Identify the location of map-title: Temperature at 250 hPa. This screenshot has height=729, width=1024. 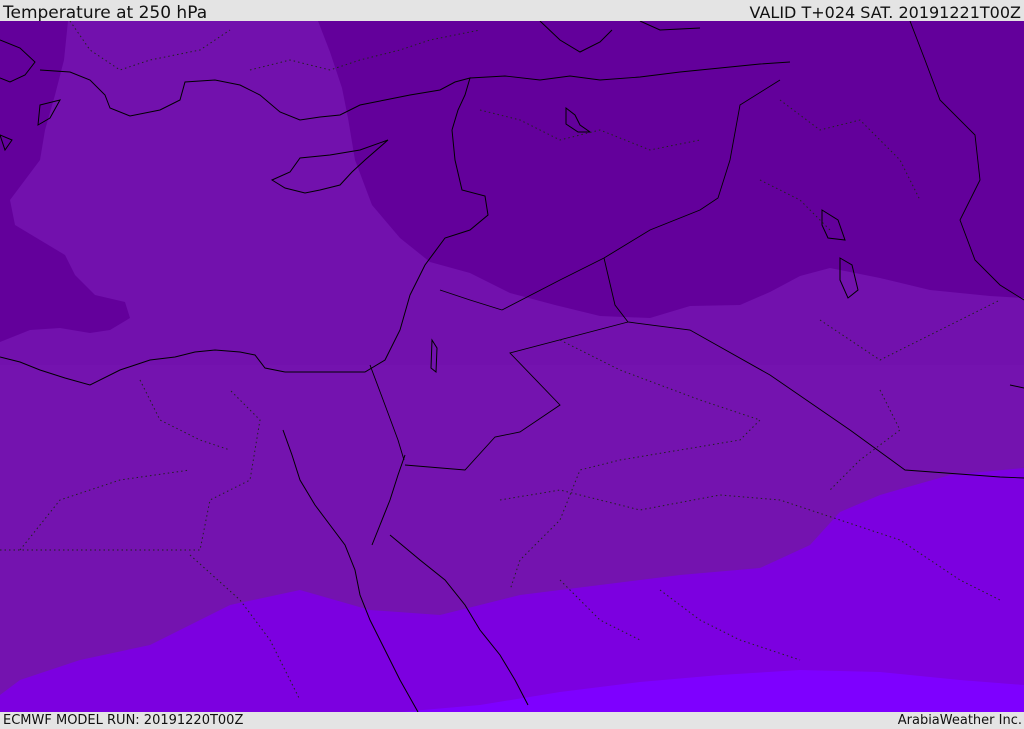
(105, 13).